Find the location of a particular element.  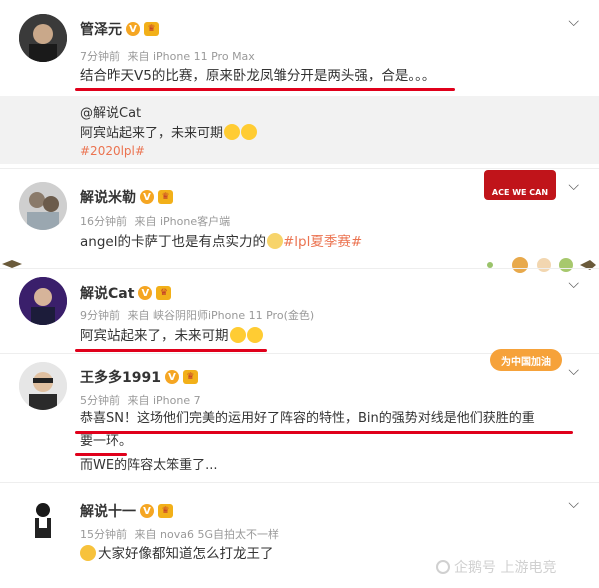

post-meta: 15分钟前 来自 nova6 5G自拍太不一样 is located at coordinates (181, 534).